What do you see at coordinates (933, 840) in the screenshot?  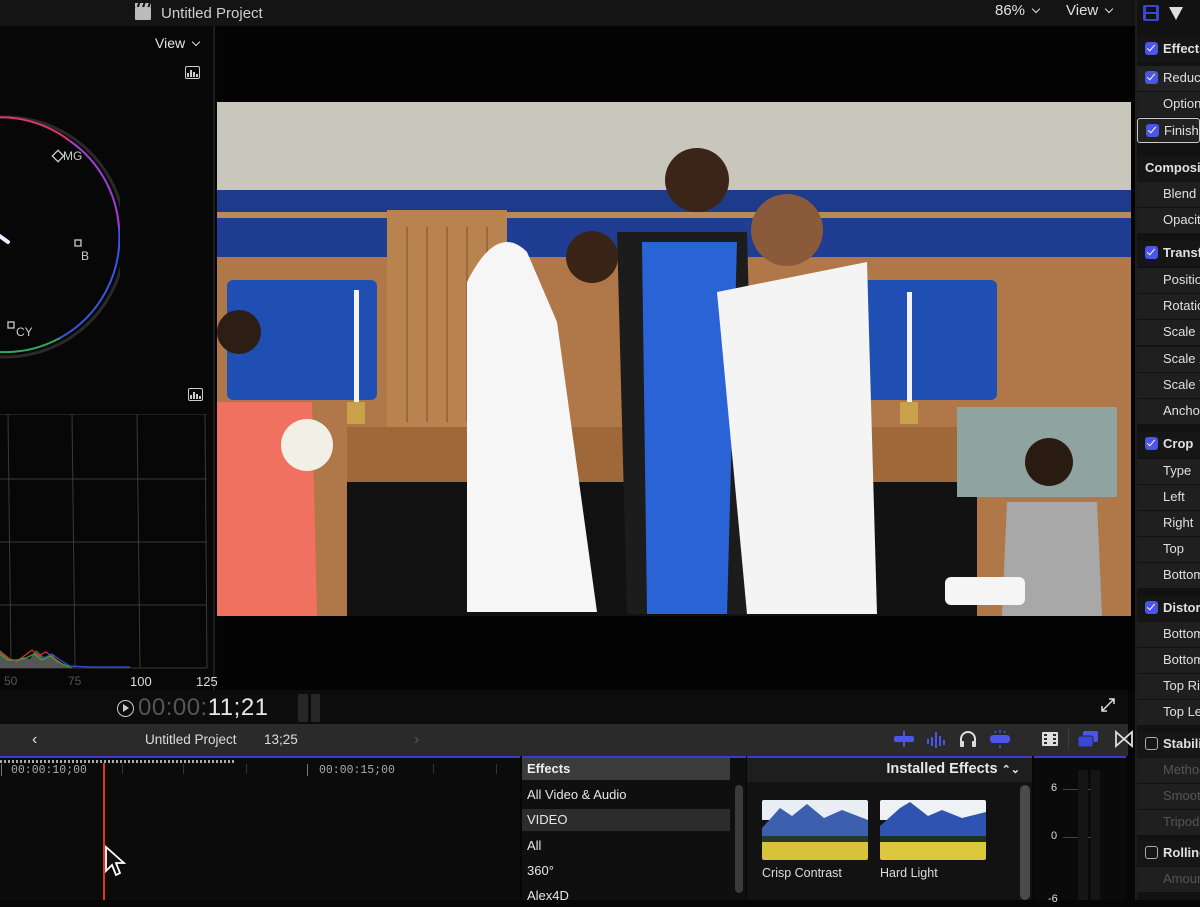 I see `effect-thumbnail-hard-light: Hard Light` at bounding box center [933, 840].